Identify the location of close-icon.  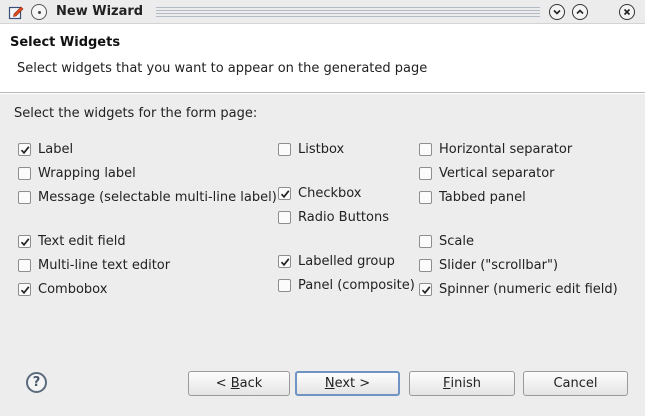
(627, 12).